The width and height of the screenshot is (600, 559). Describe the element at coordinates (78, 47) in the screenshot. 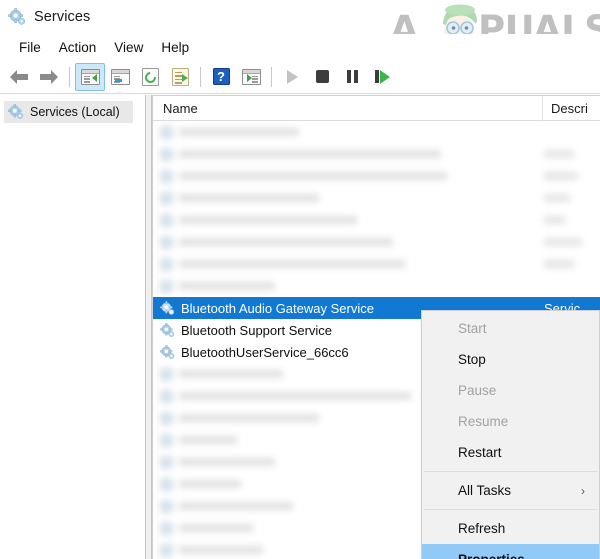

I see `menu-action: Action` at that location.